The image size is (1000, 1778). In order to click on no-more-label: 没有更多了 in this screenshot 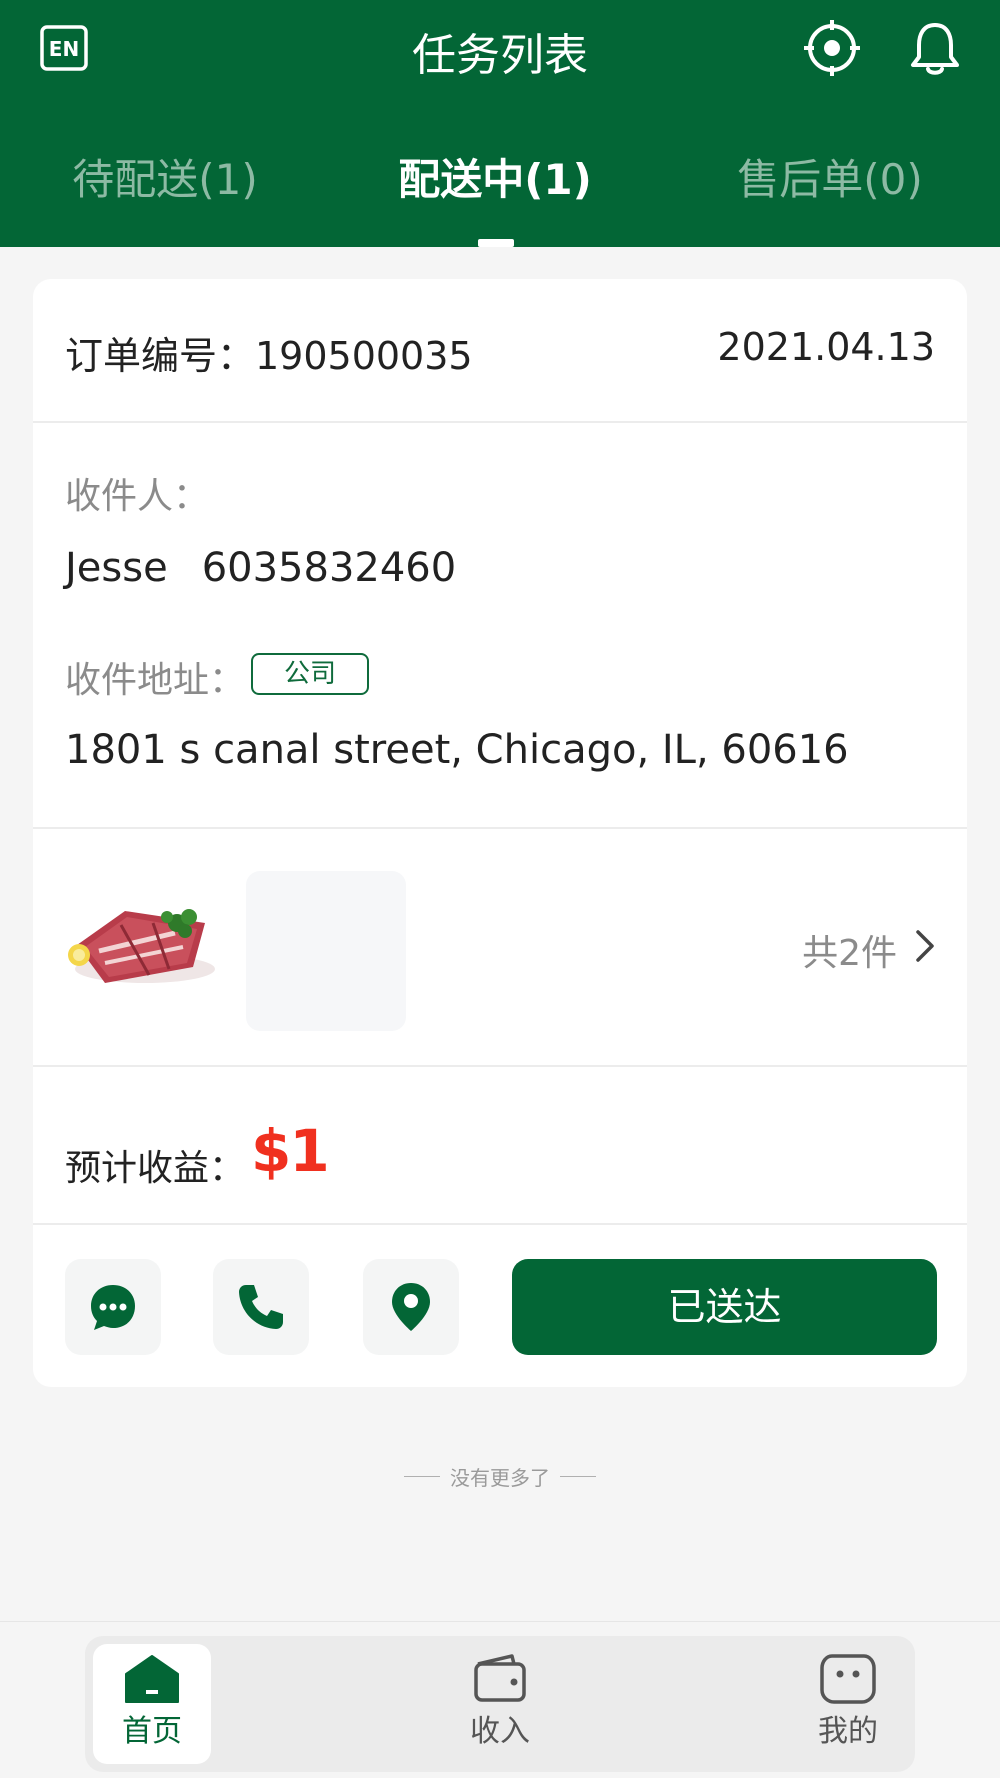, I will do `click(500, 1478)`.